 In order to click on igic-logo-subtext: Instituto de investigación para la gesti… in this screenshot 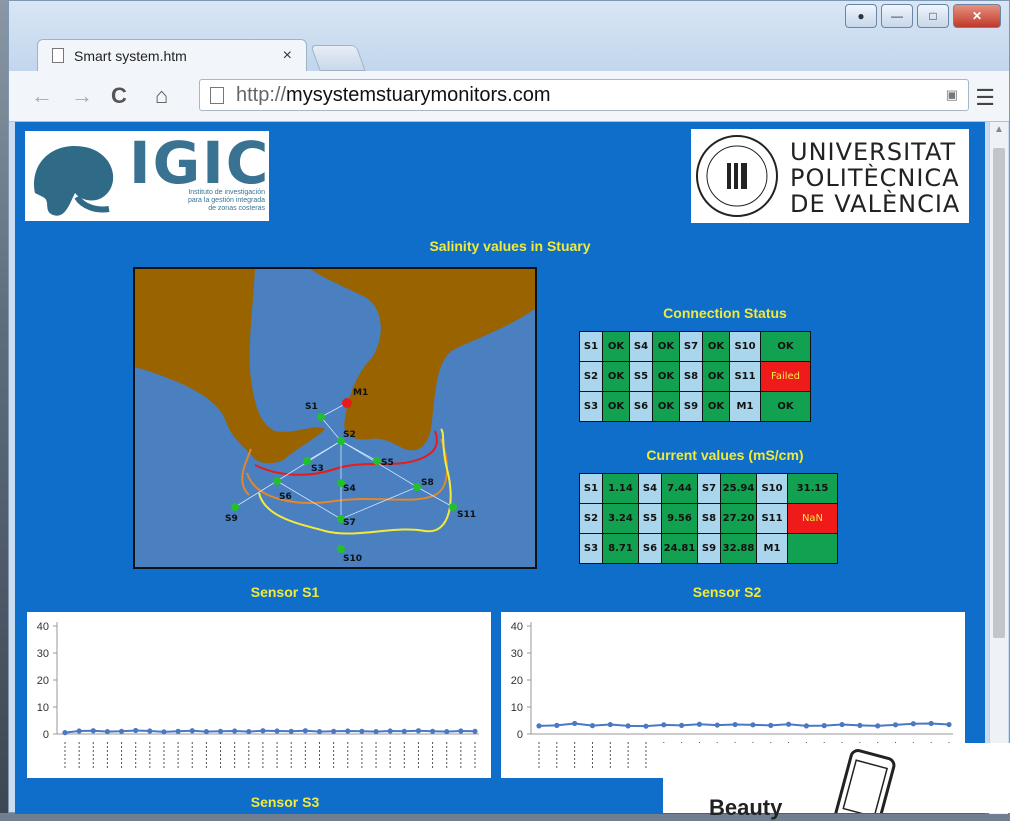, I will do `click(203, 201)`.